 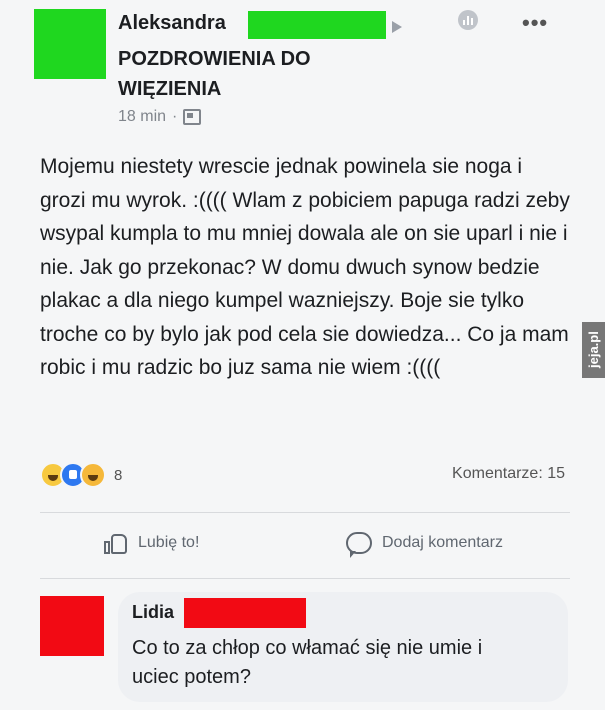 I want to click on comment-author-name: Lidia, so click(x=153, y=612).